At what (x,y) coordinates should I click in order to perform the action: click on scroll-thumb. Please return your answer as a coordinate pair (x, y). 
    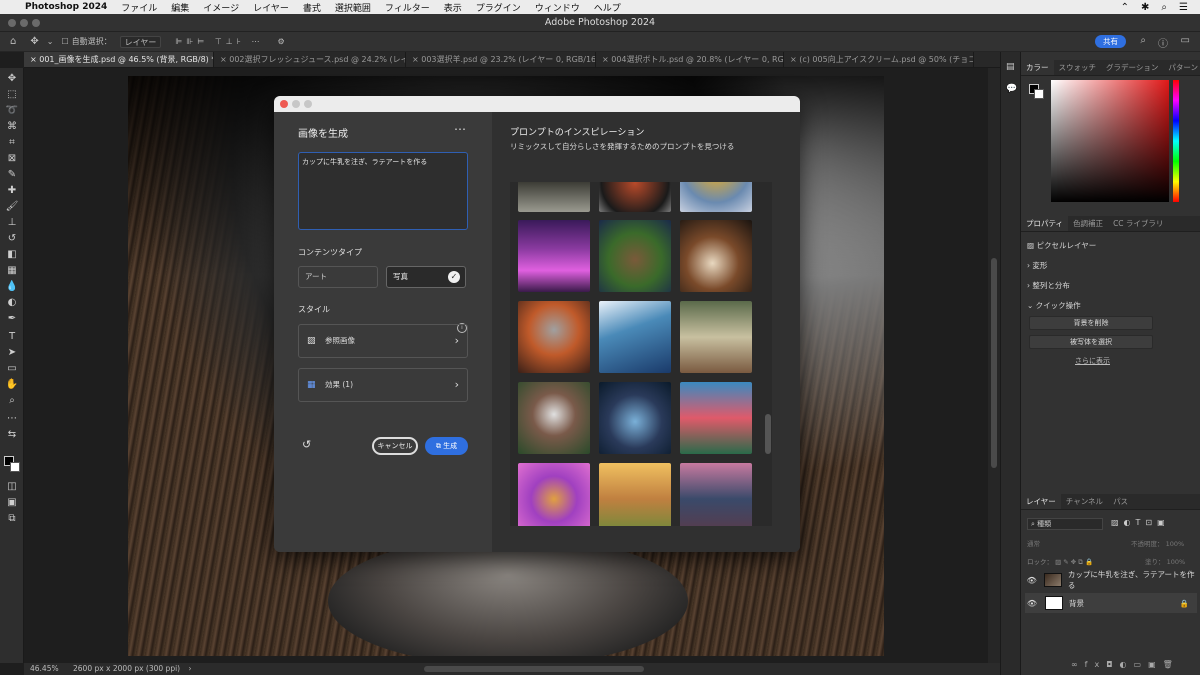
    Looking at the image, I should click on (994, 363).